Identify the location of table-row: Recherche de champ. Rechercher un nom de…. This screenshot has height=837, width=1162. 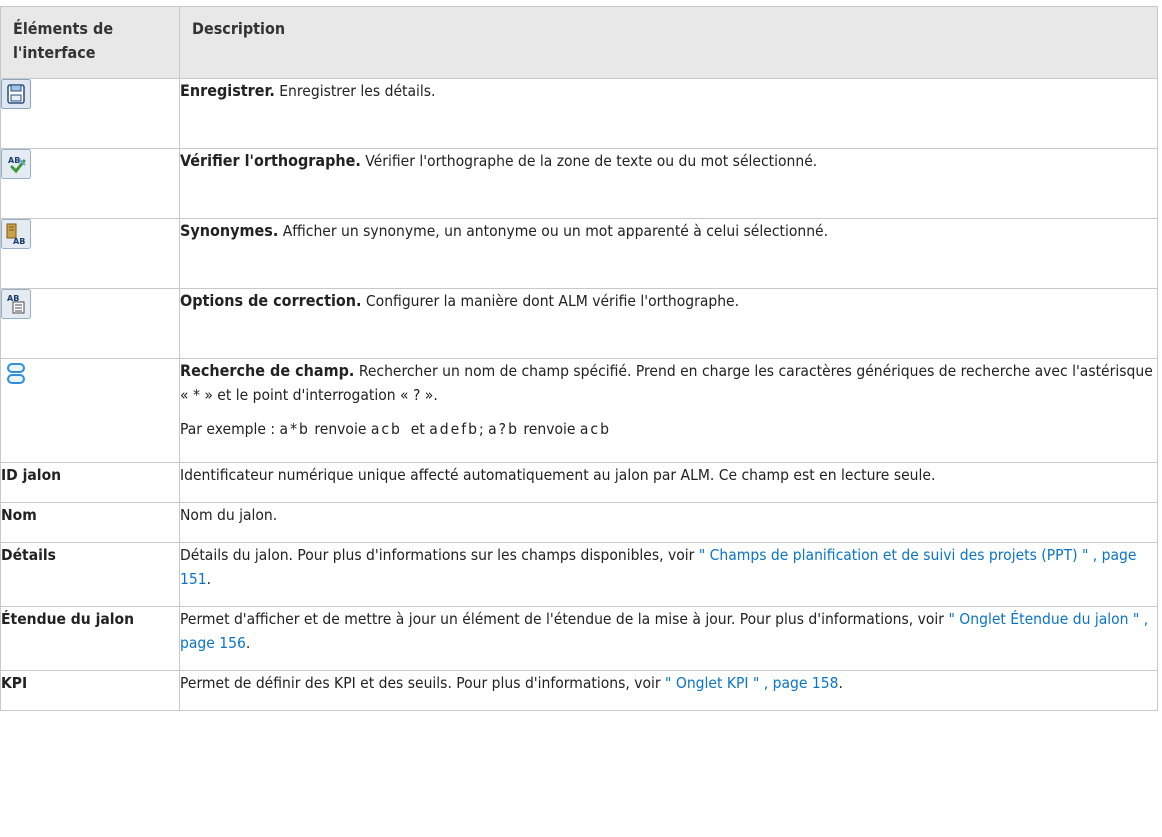
(579, 410).